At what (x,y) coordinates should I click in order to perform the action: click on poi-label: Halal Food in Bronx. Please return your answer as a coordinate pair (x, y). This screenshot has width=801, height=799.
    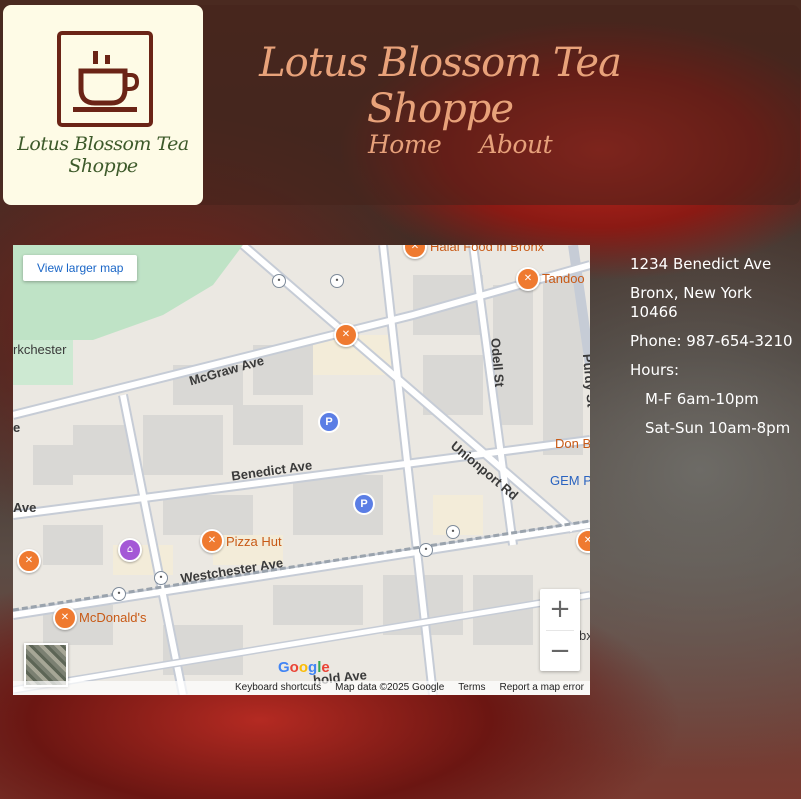
    Looking at the image, I should click on (487, 249).